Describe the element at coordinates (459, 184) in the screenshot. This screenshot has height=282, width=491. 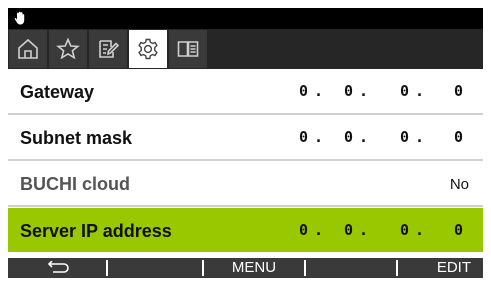
I see `buchi-cloud-value: No` at that location.